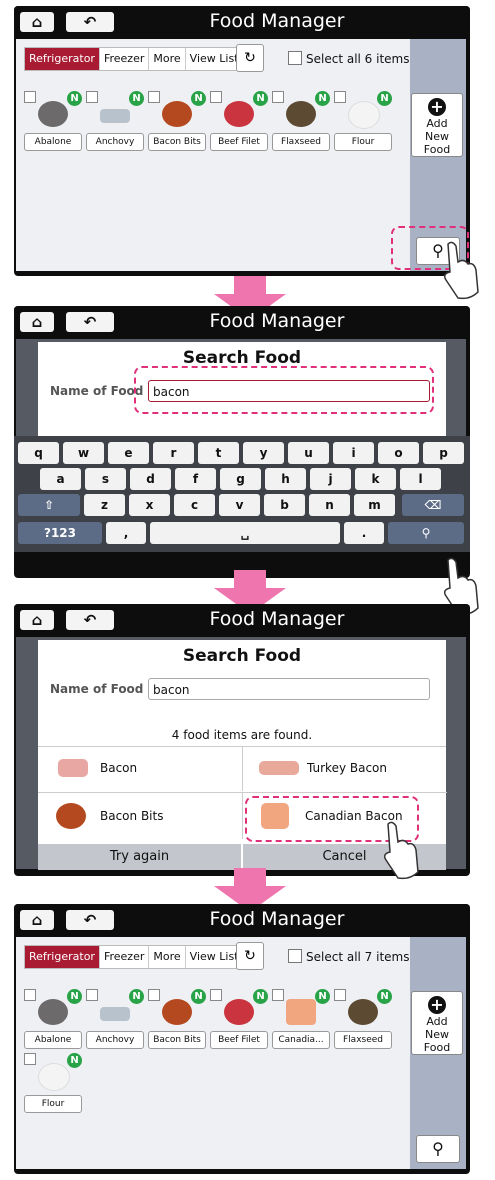 The height and width of the screenshot is (1180, 495). Describe the element at coordinates (49, 505) in the screenshot. I see `shift-key: ⇧` at that location.